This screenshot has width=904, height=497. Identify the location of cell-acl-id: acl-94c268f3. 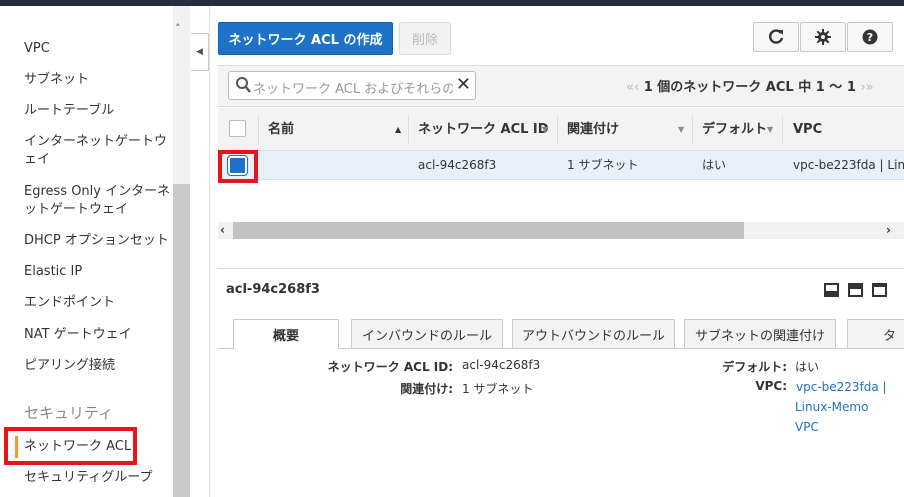
(457, 165).